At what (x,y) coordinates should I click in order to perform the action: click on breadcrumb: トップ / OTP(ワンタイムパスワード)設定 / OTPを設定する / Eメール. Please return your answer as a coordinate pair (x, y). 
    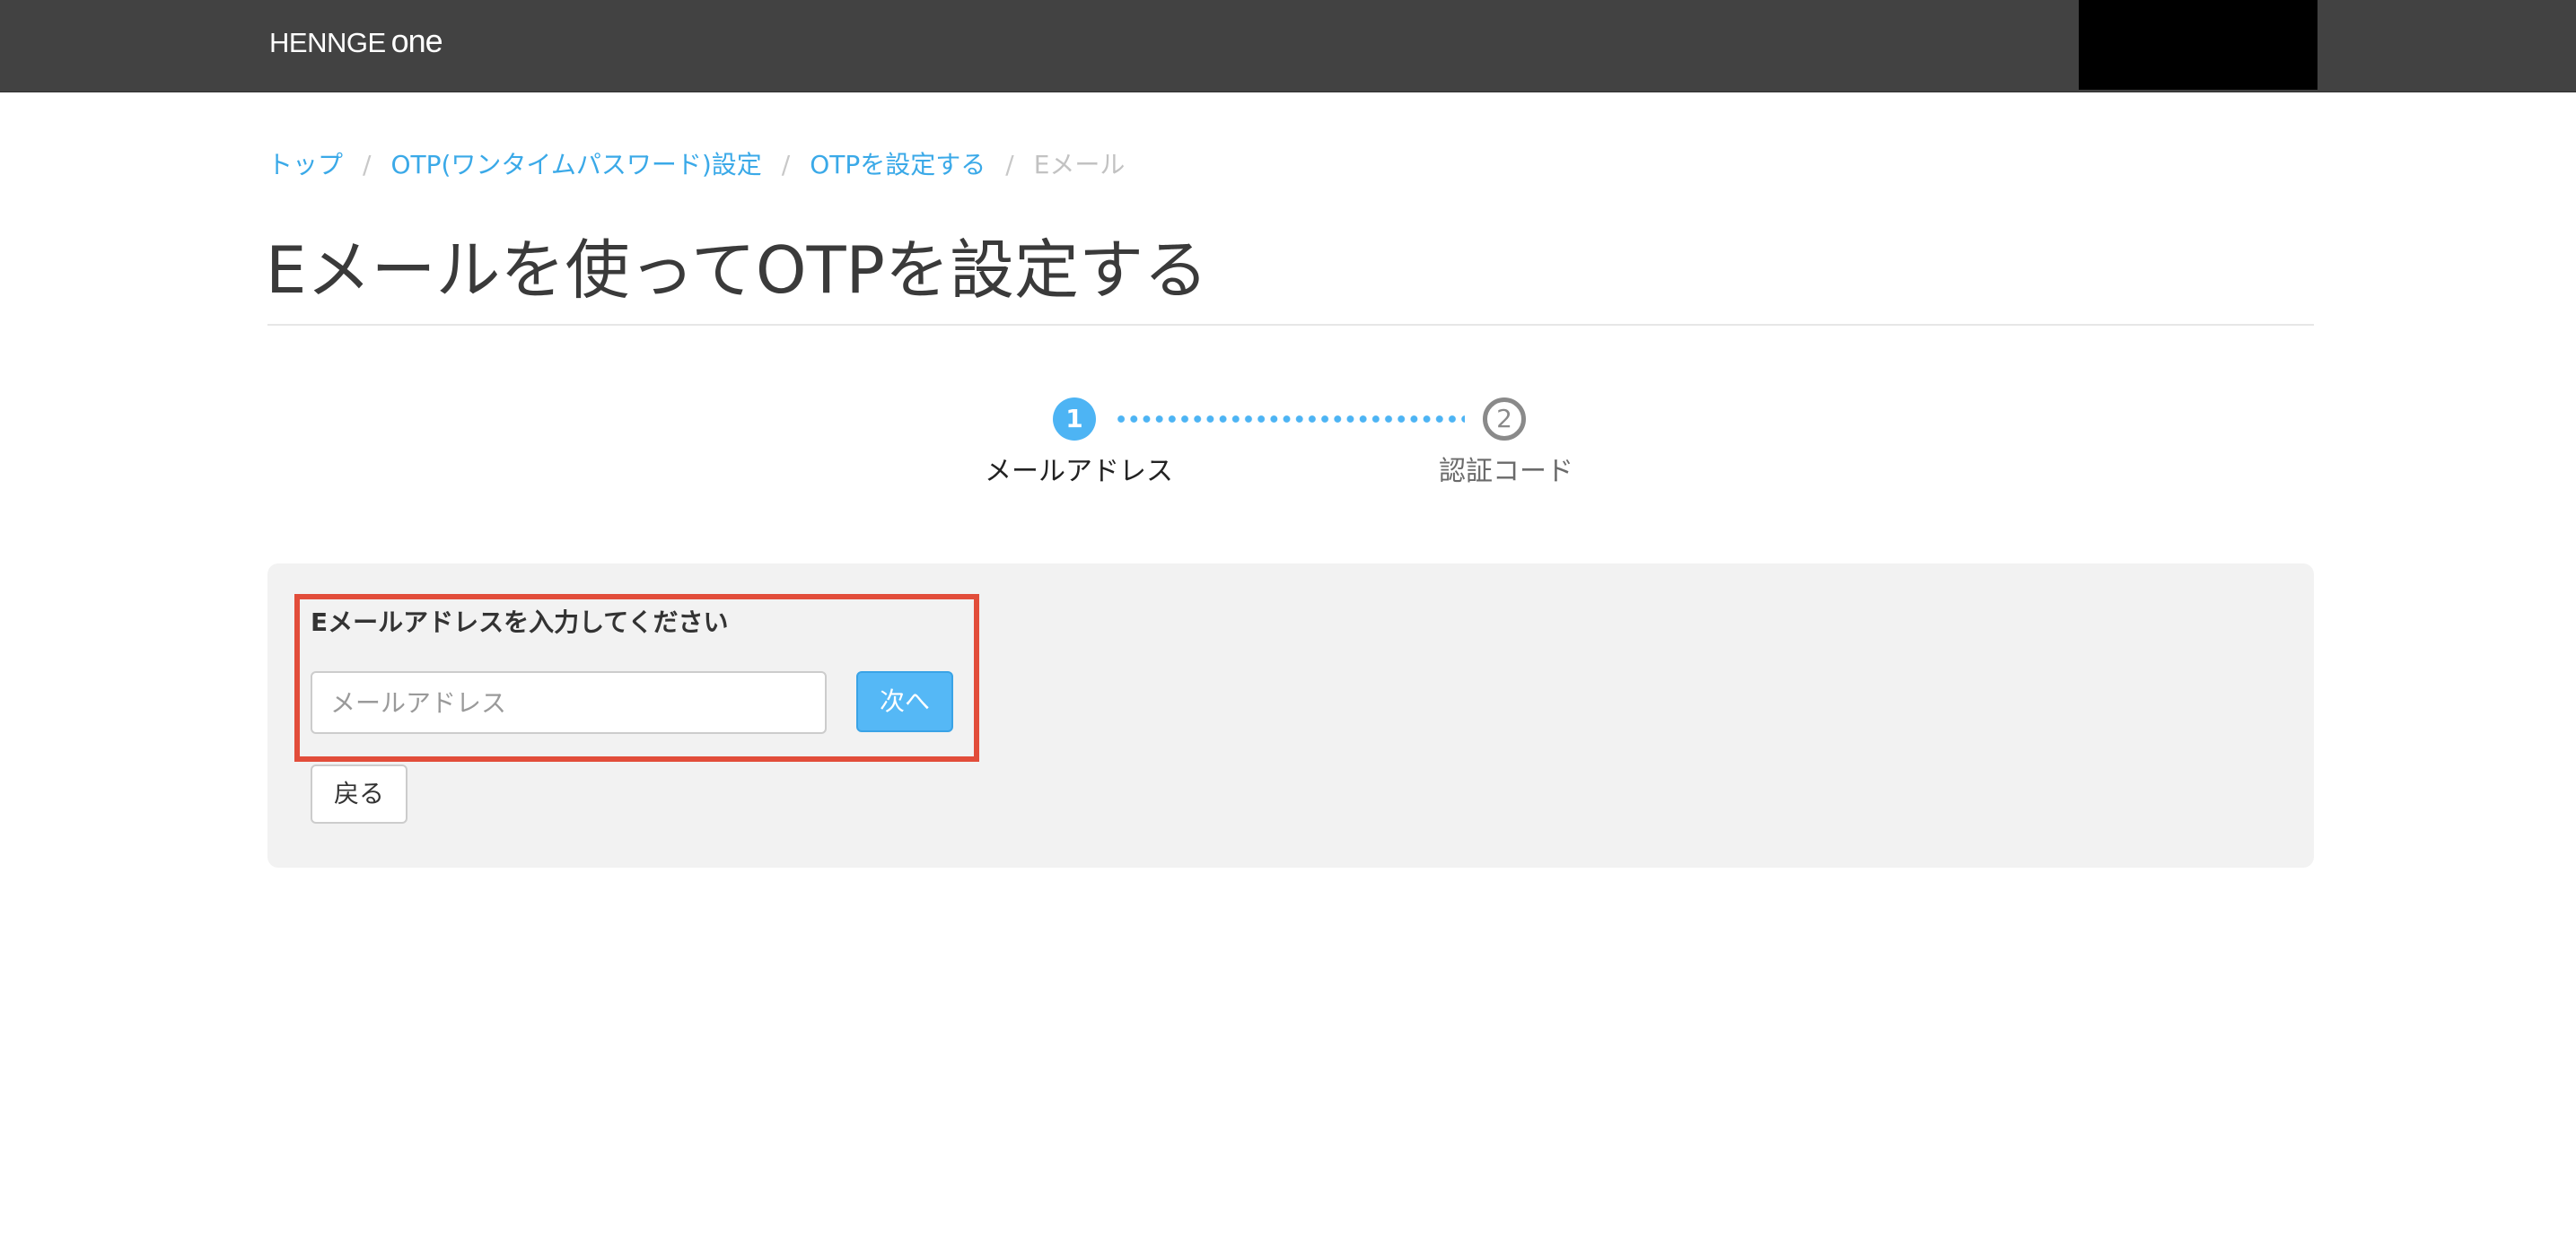
    Looking at the image, I should click on (696, 165).